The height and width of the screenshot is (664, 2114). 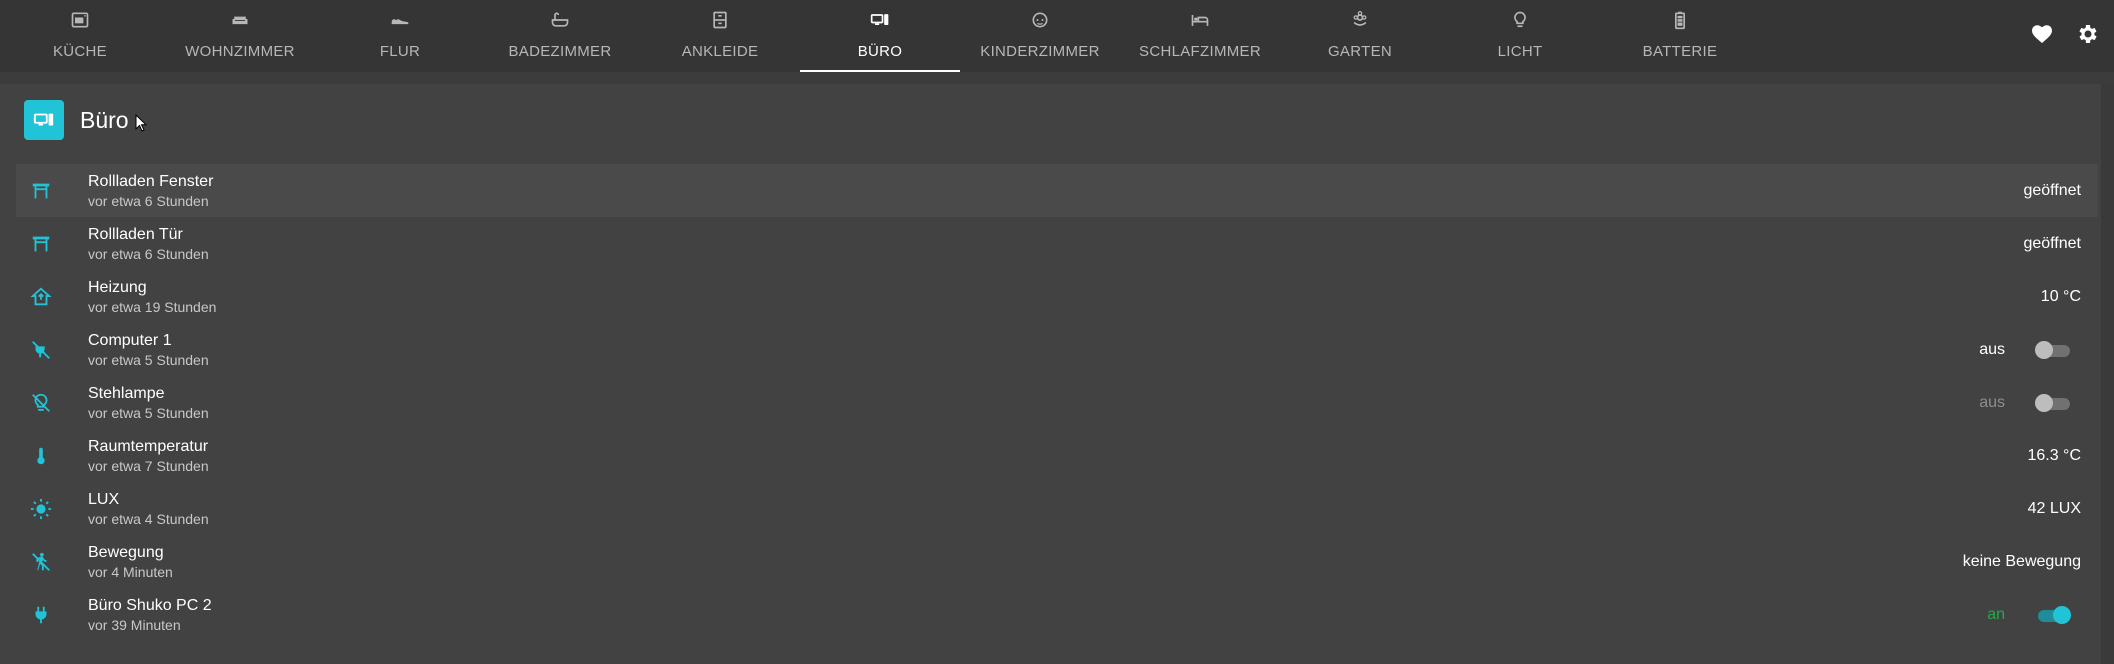 What do you see at coordinates (1200, 51) in the screenshot?
I see `tab-label: SCHLAFZIMMER` at bounding box center [1200, 51].